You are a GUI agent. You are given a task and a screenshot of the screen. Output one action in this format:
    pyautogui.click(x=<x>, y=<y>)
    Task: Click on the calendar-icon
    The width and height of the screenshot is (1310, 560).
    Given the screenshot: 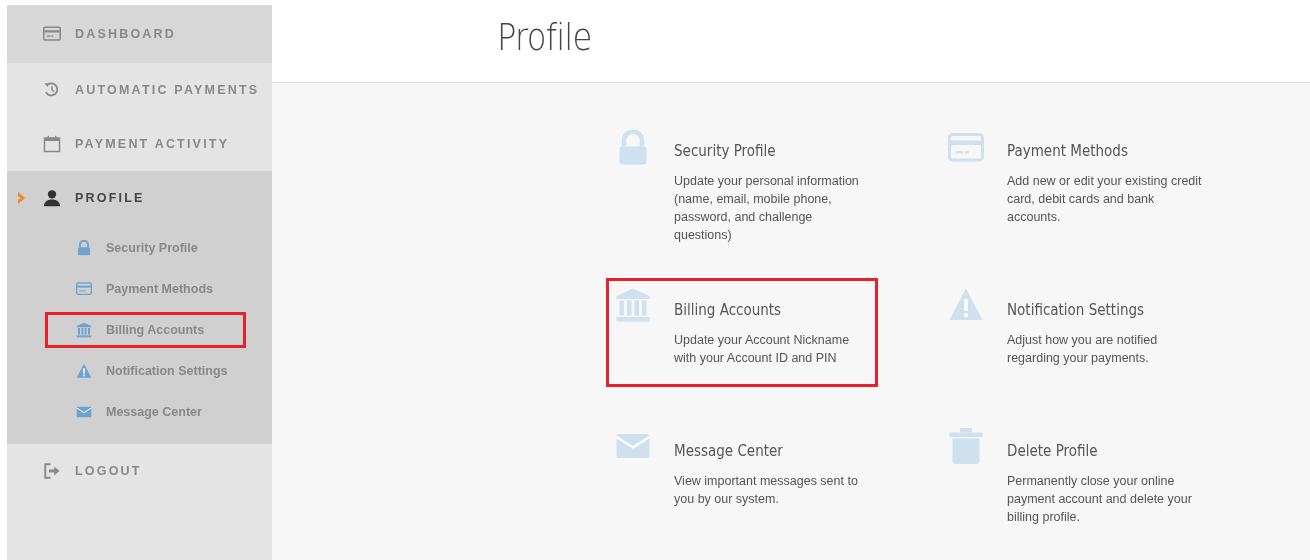 What is the action you would take?
    pyautogui.click(x=52, y=144)
    